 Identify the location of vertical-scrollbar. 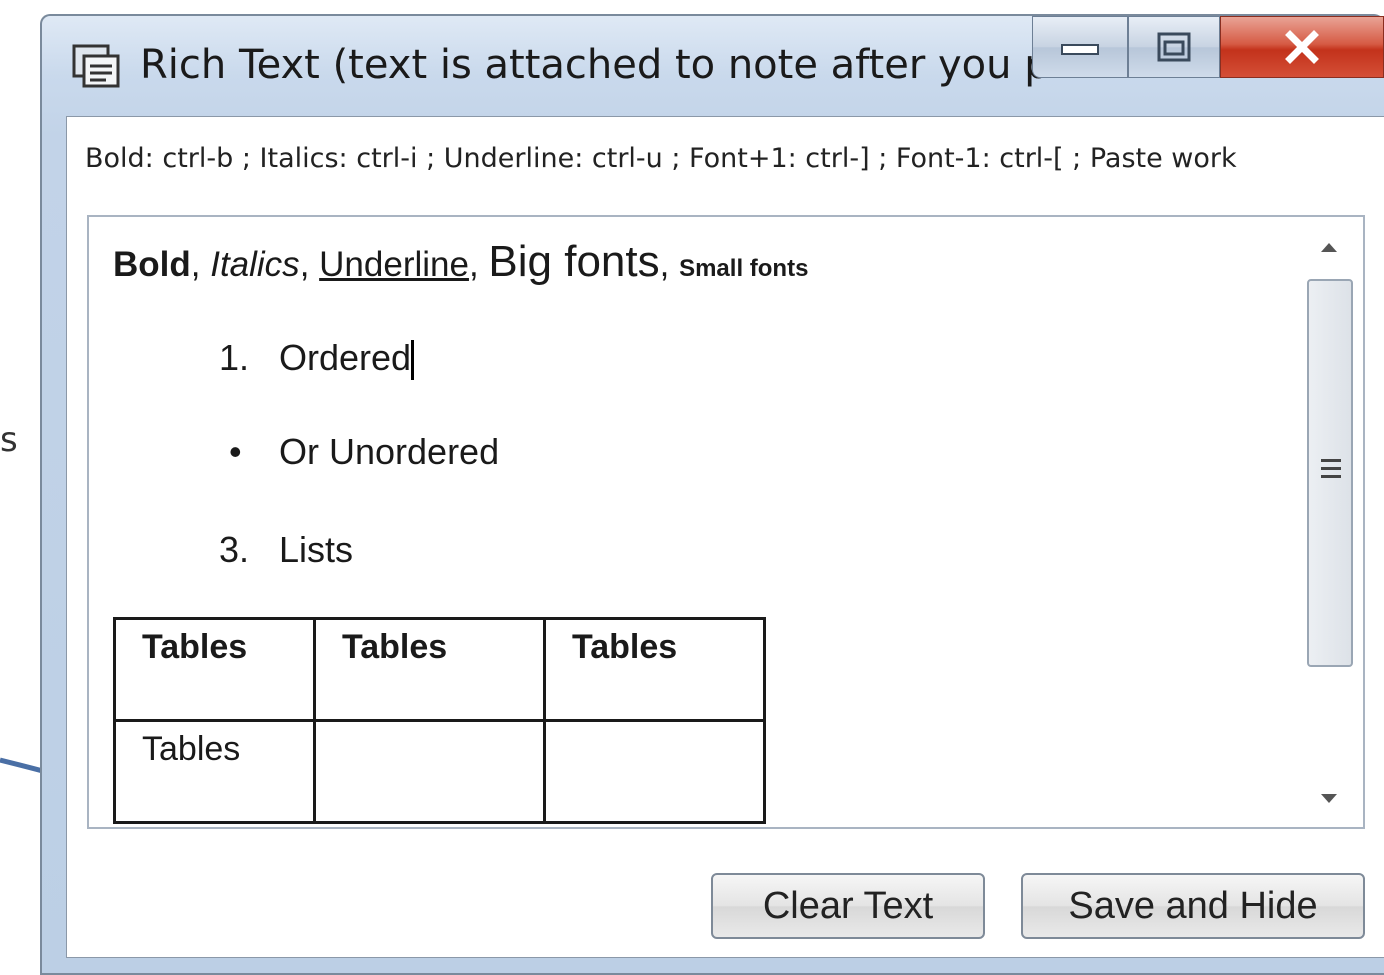
(1331, 522).